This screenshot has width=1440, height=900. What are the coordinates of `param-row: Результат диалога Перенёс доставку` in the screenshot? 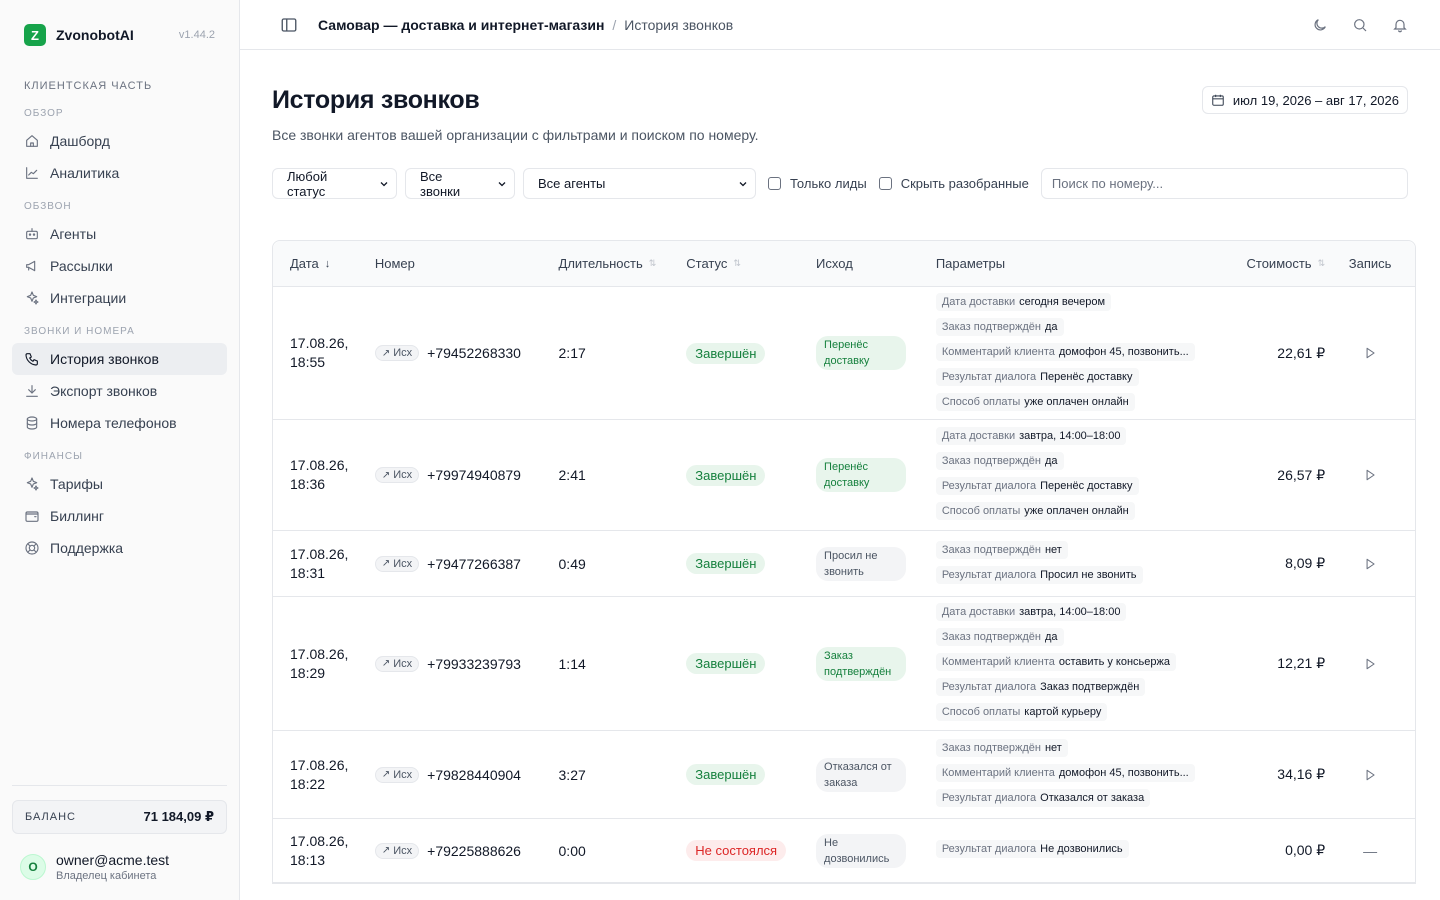 It's located at (1085, 378).